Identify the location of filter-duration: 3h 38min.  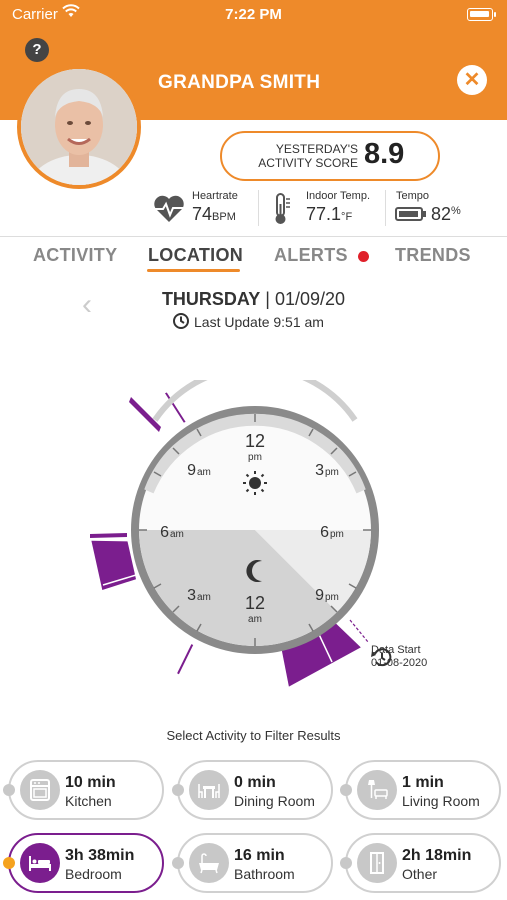
(100, 855).